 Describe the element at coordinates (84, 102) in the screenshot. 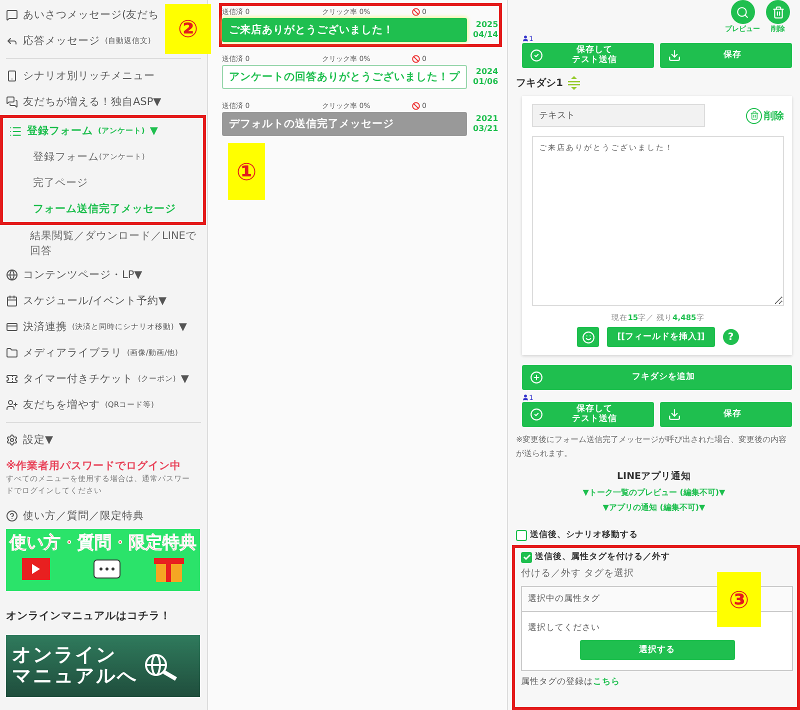

I see `menu-item: 友だちが増える！独自ASP▼` at that location.